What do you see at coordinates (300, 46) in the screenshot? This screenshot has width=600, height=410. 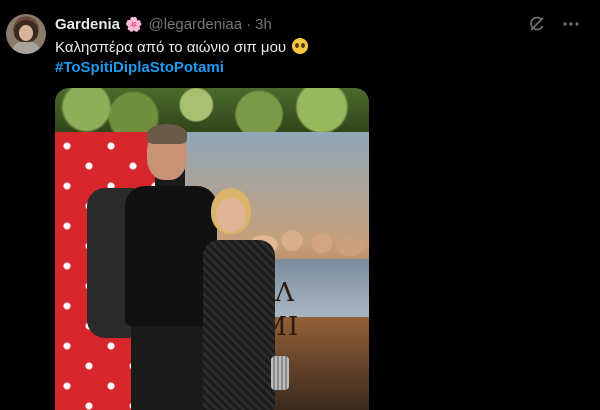 I see `pleading-face-icon` at bounding box center [300, 46].